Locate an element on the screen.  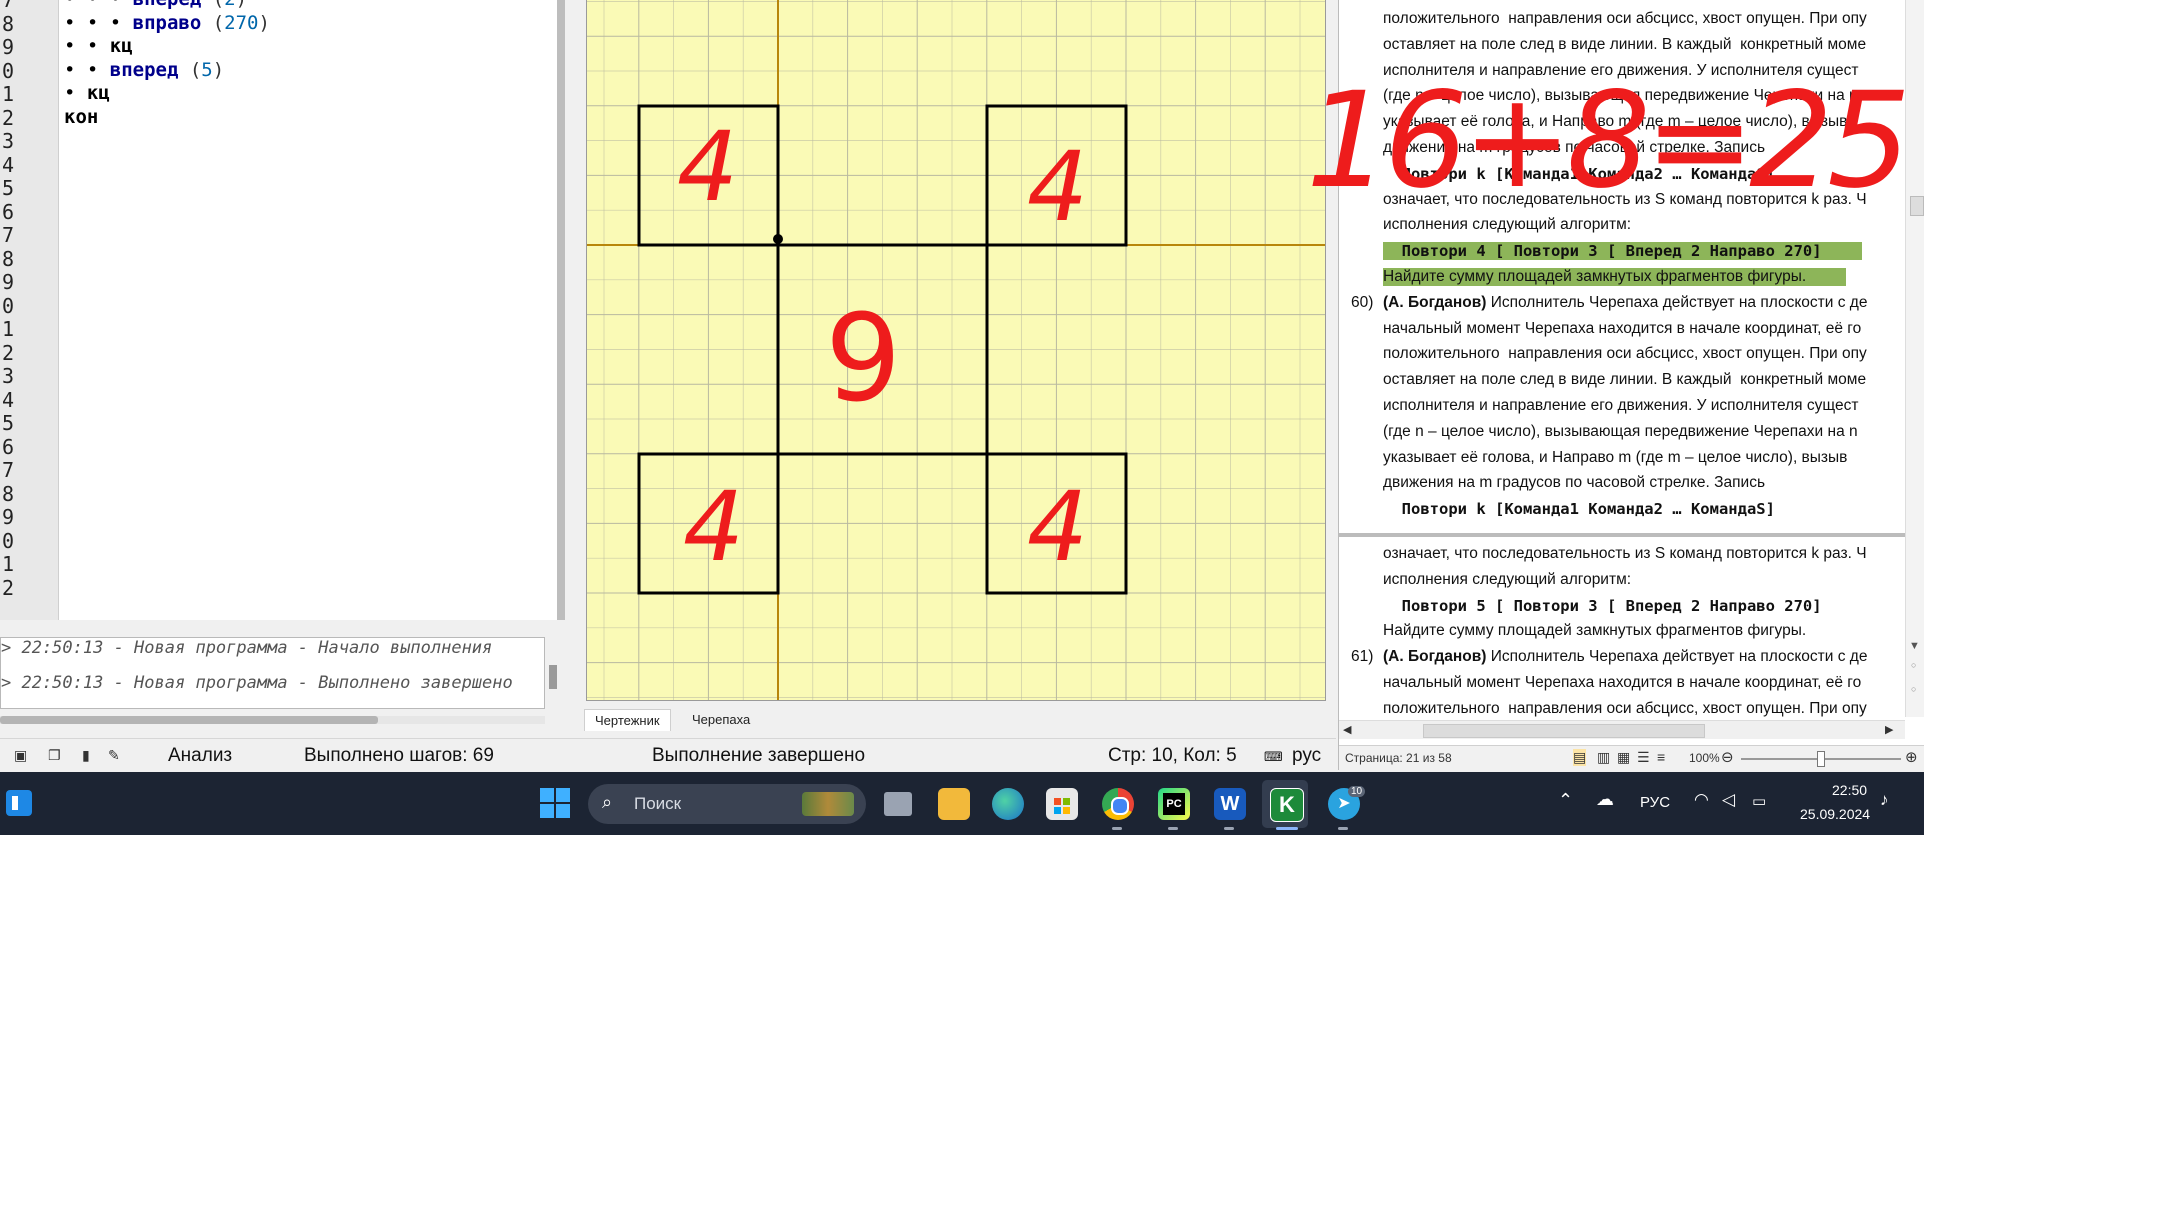
zoom-in-icon: ⊕ is located at coordinates (1911, 757).